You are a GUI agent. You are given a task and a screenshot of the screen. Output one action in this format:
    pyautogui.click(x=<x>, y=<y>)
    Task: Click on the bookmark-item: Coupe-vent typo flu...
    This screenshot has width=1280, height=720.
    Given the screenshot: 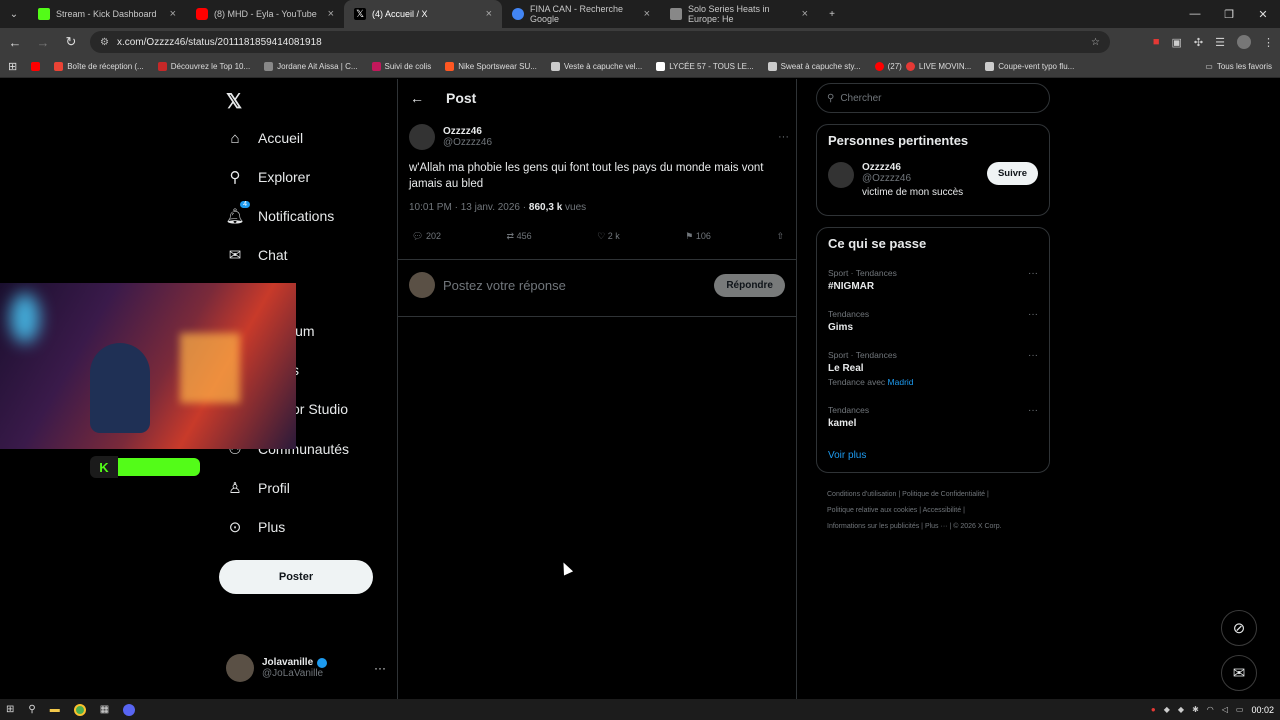 What is the action you would take?
    pyautogui.click(x=1029, y=66)
    